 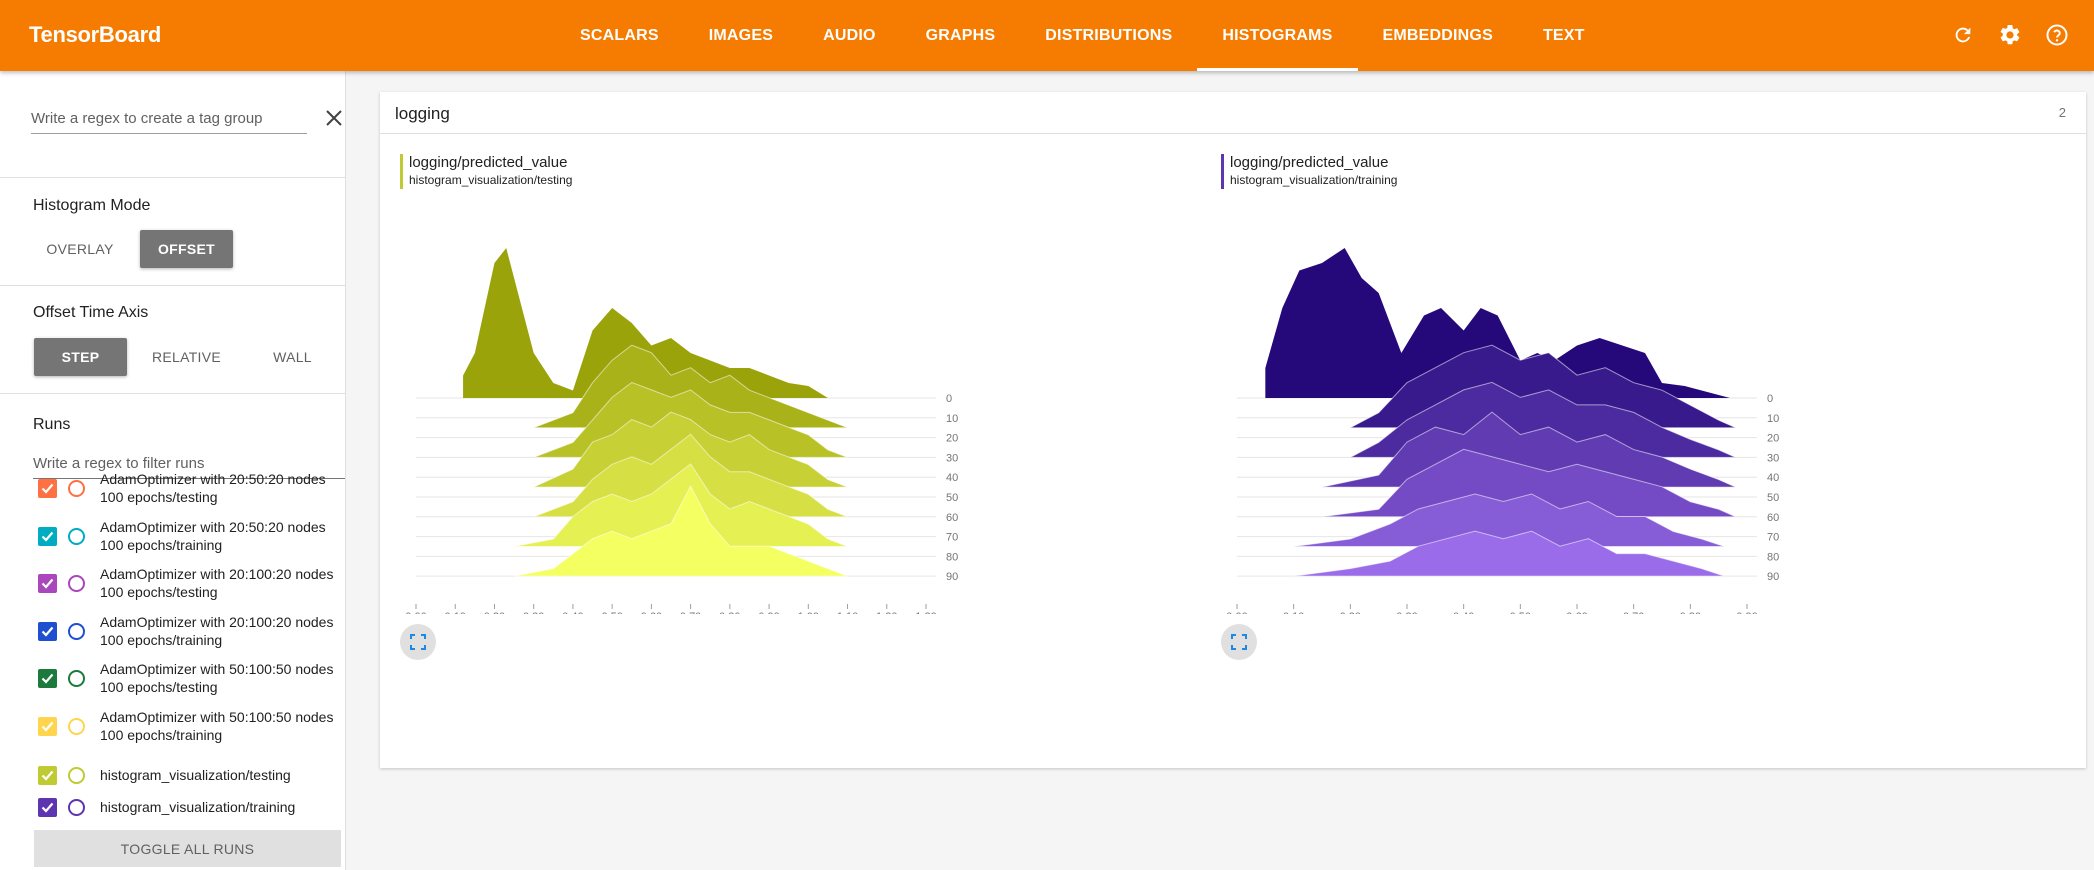 What do you see at coordinates (961, 35) in the screenshot?
I see `tab-graphs: GRAPHS` at bounding box center [961, 35].